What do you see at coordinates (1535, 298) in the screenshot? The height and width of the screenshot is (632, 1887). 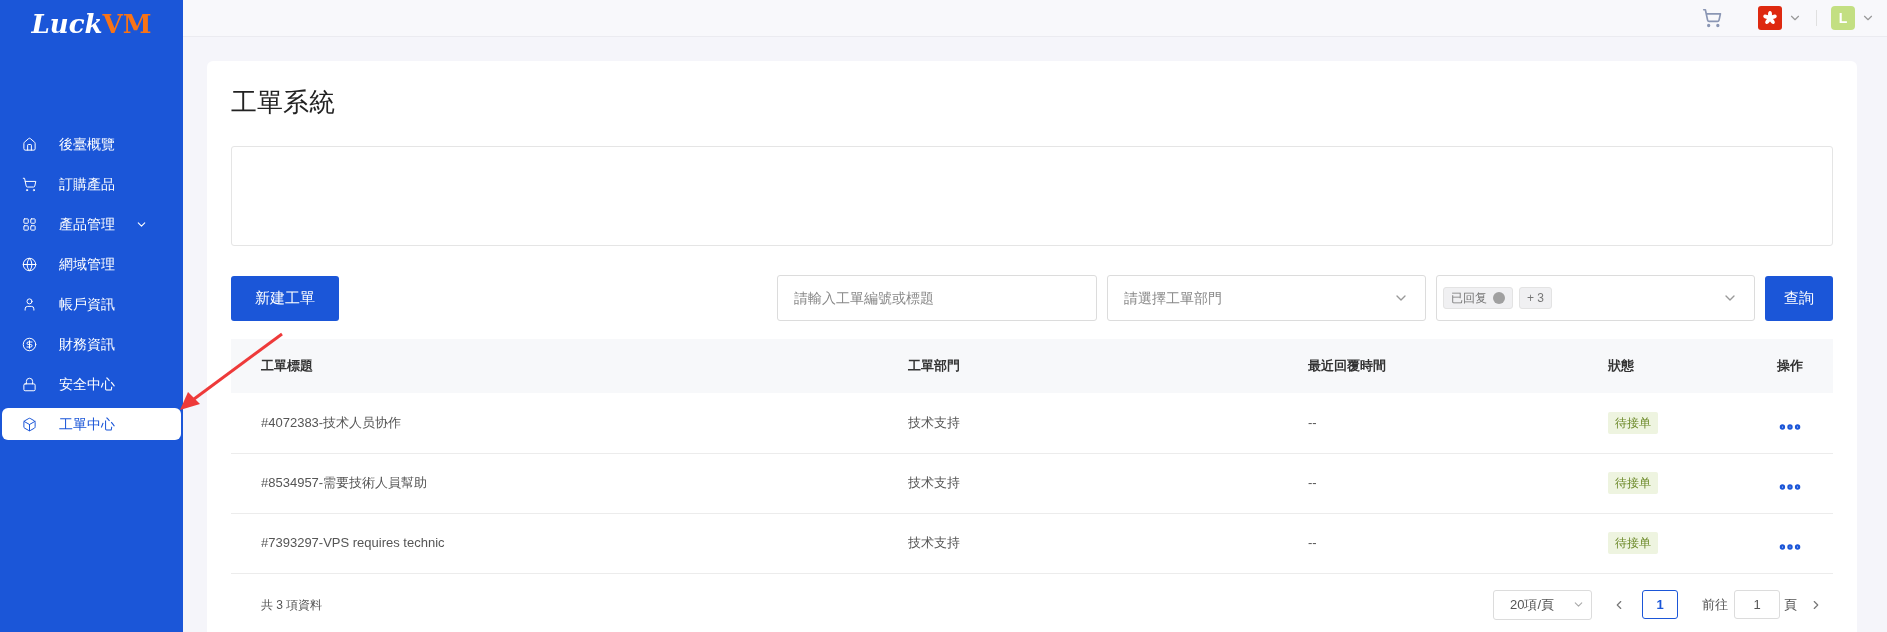 I see `status-tag: + 3` at bounding box center [1535, 298].